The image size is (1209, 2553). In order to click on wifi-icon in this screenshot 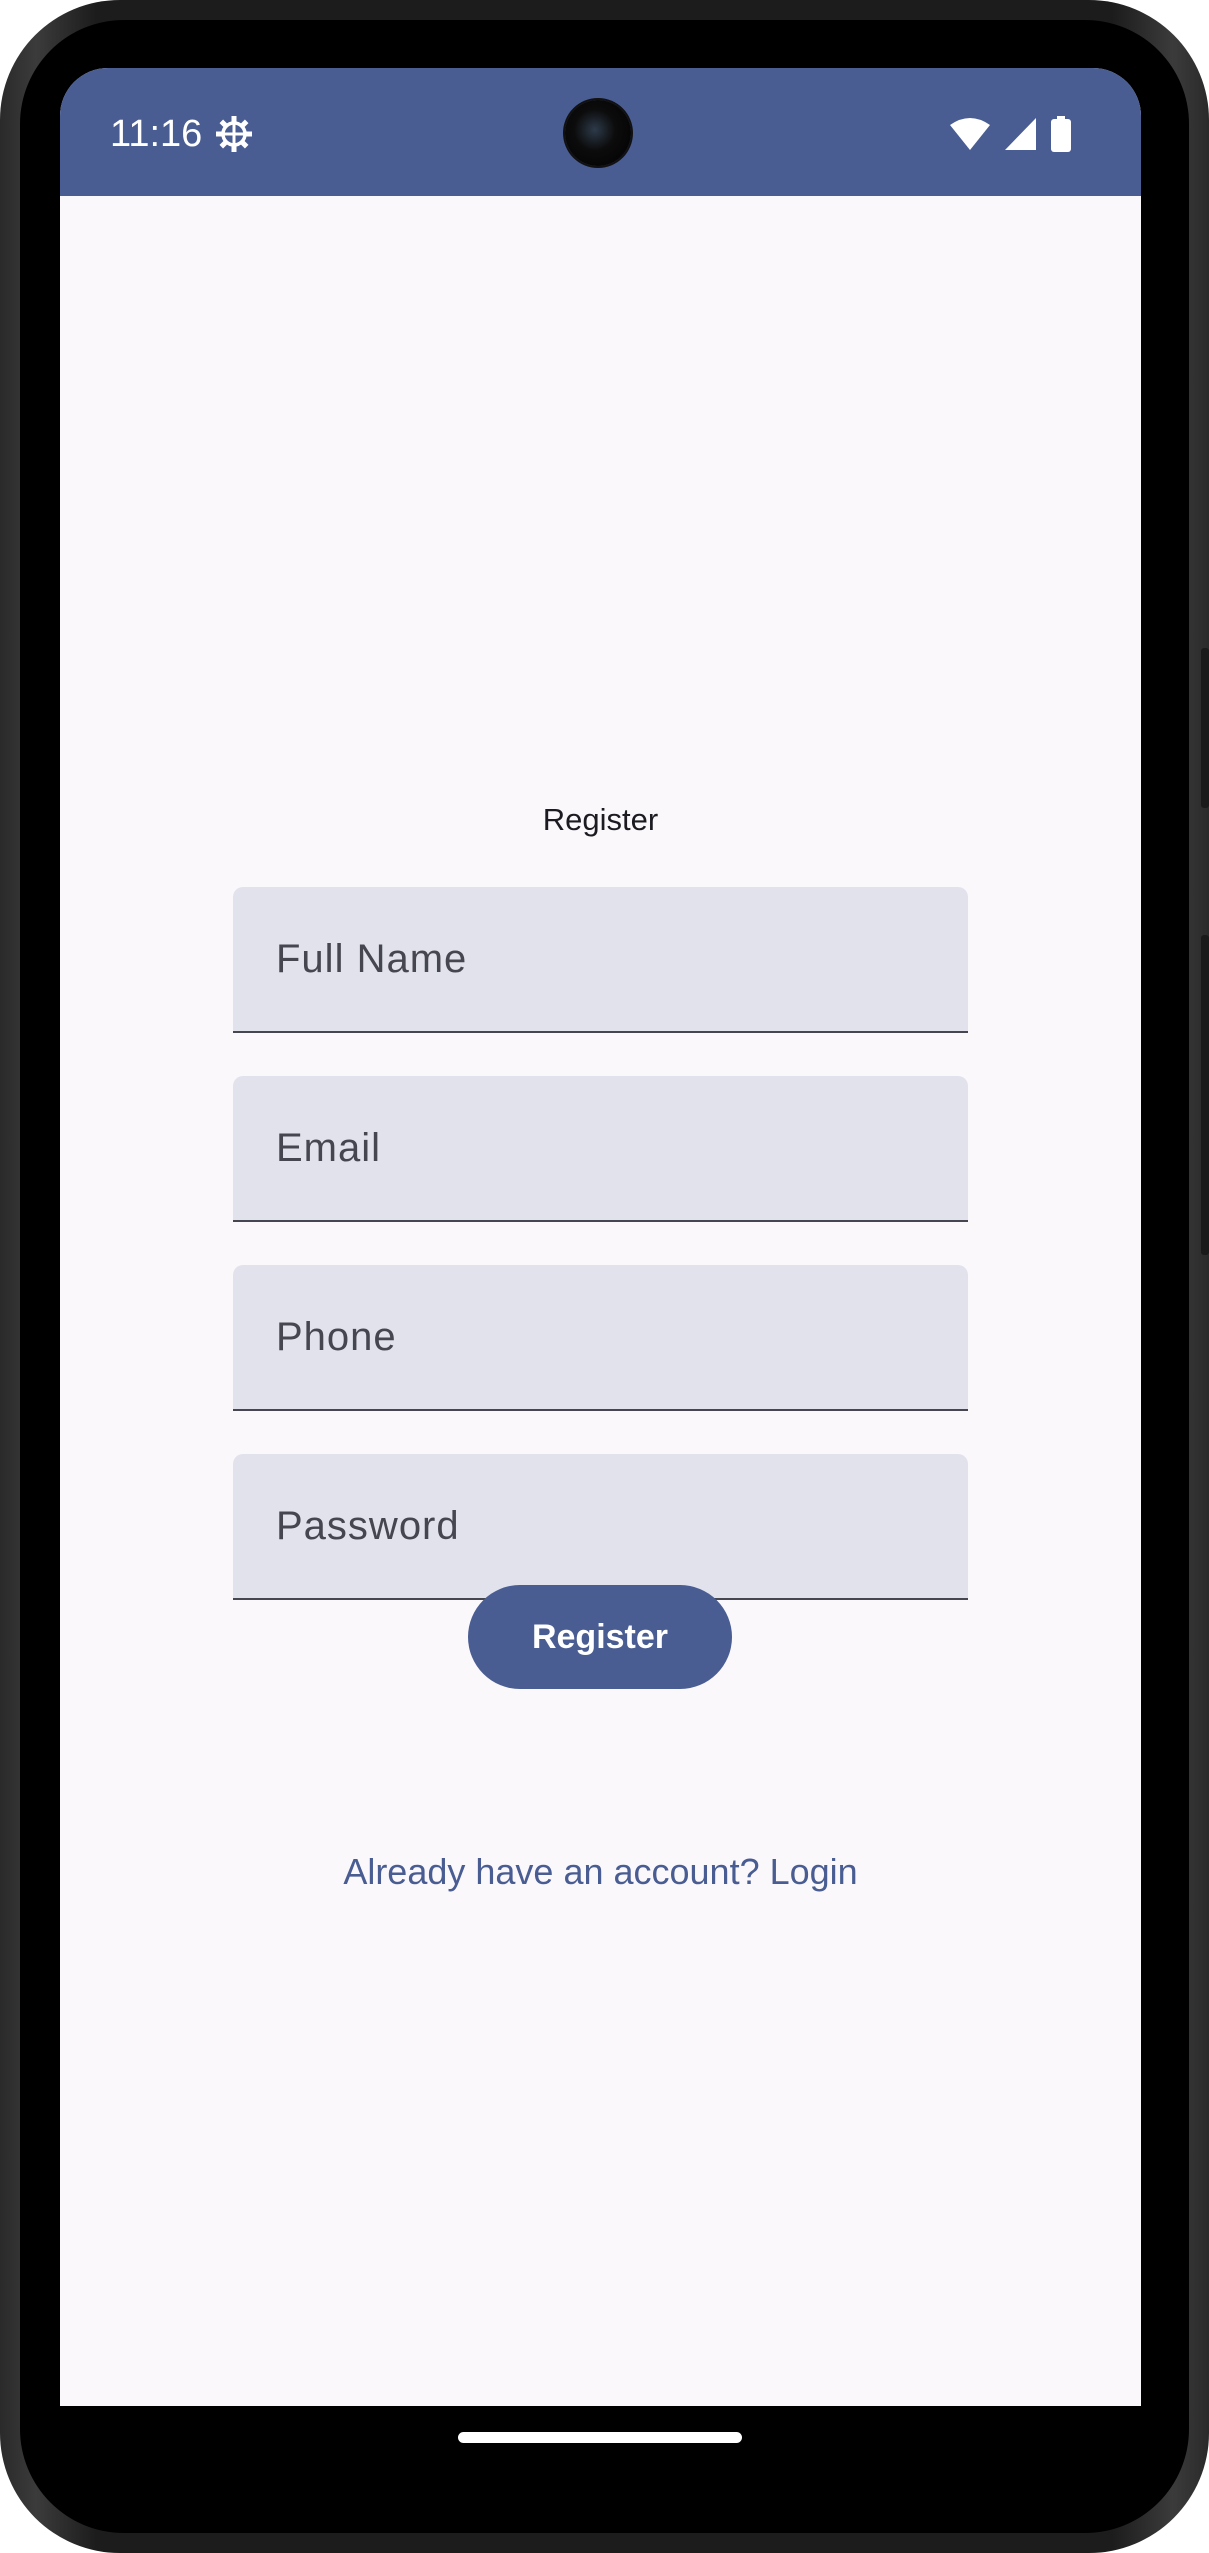, I will do `click(970, 134)`.